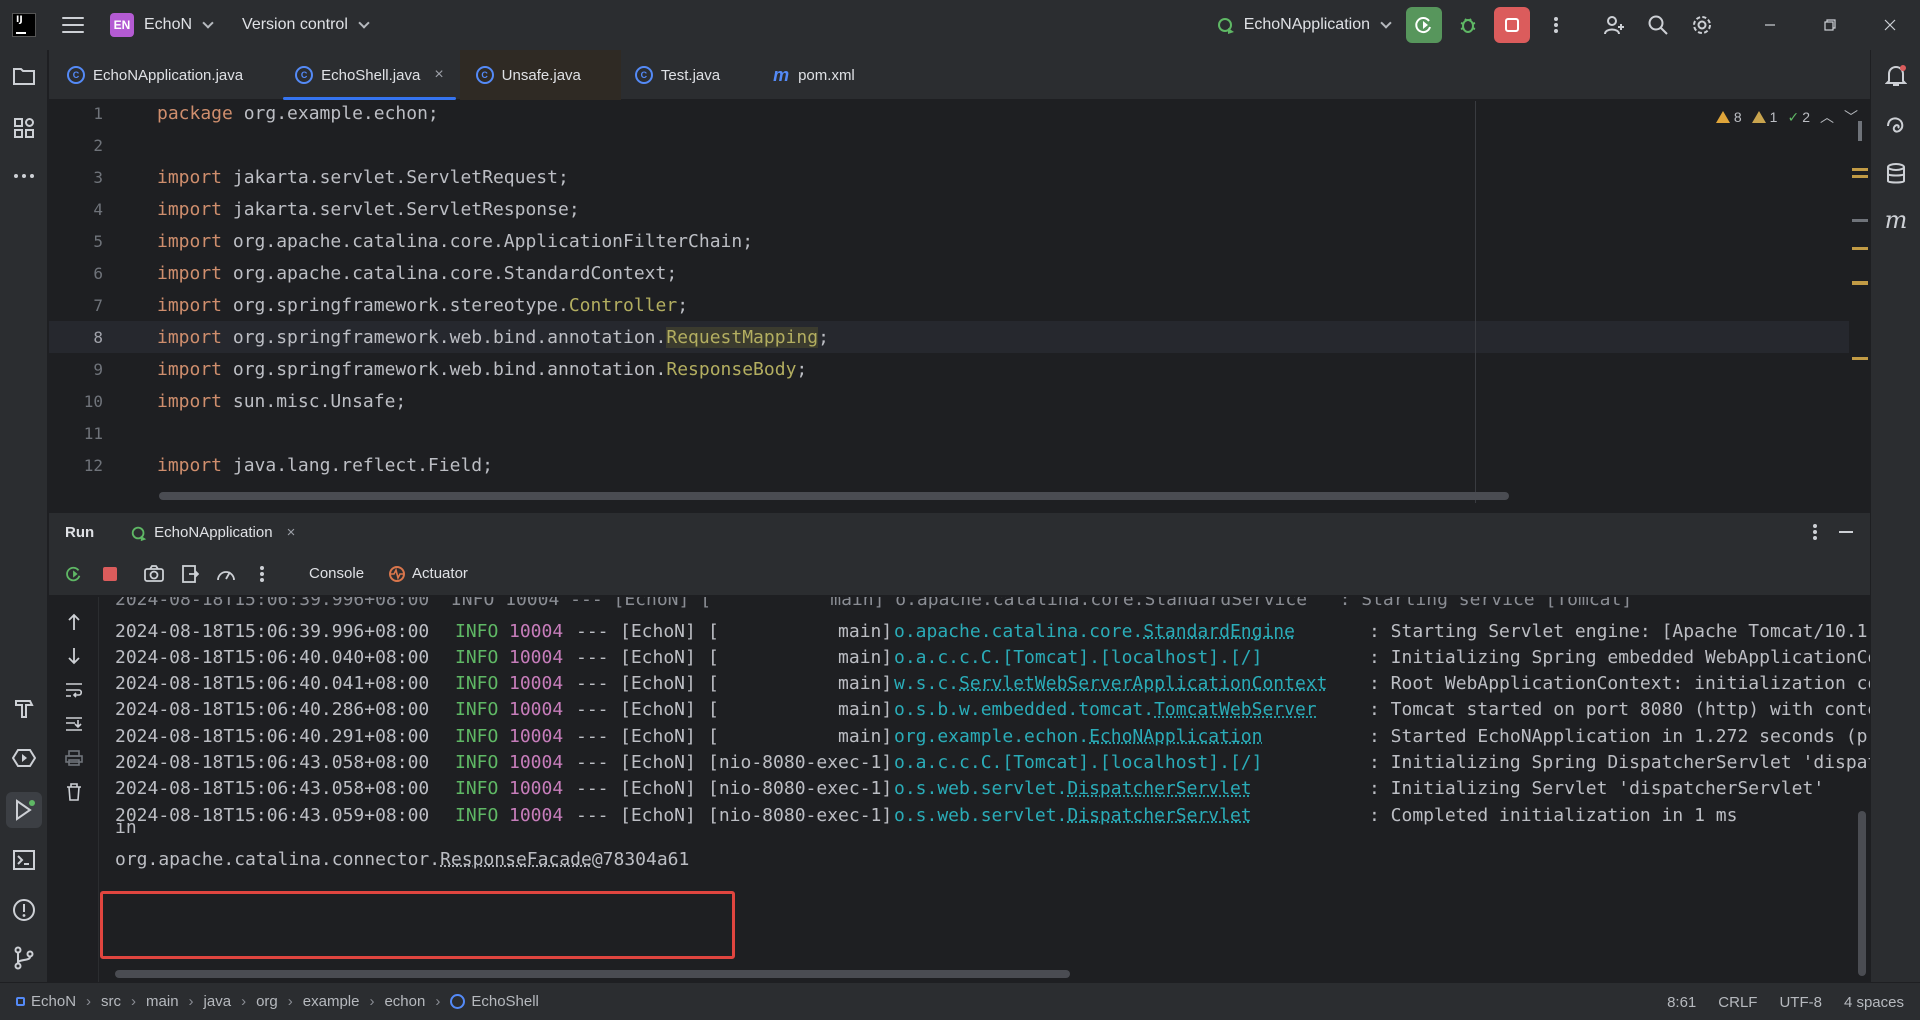  What do you see at coordinates (74, 792) in the screenshot?
I see `trash-icon` at bounding box center [74, 792].